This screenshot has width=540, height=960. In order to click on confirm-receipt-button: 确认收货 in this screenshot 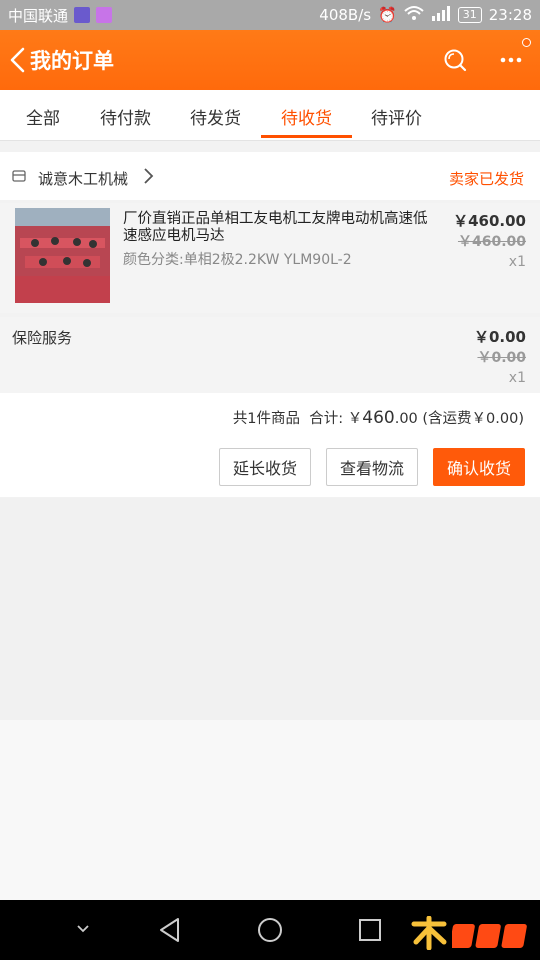, I will do `click(479, 467)`.